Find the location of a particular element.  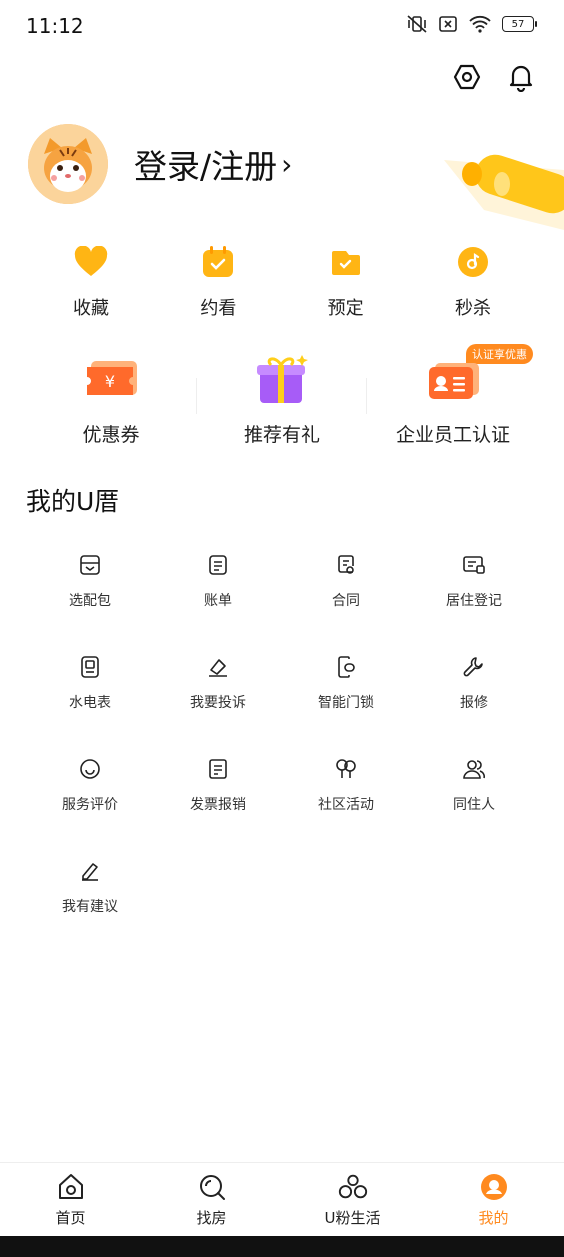

service-contract: 合同 is located at coordinates (346, 581).